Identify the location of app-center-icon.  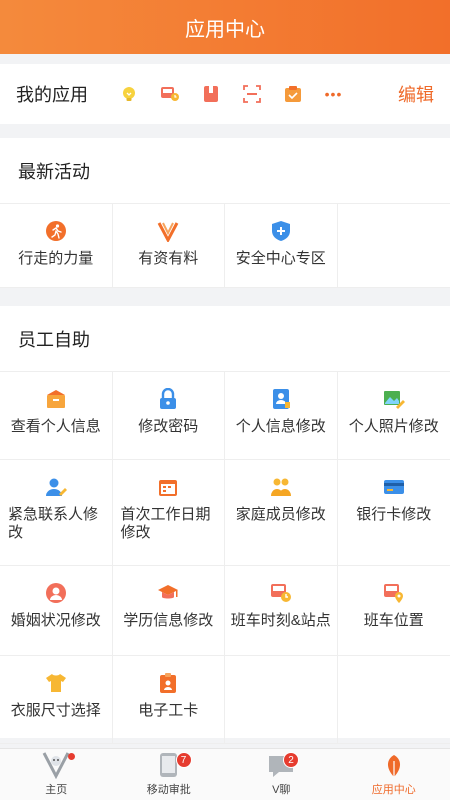
(393, 766).